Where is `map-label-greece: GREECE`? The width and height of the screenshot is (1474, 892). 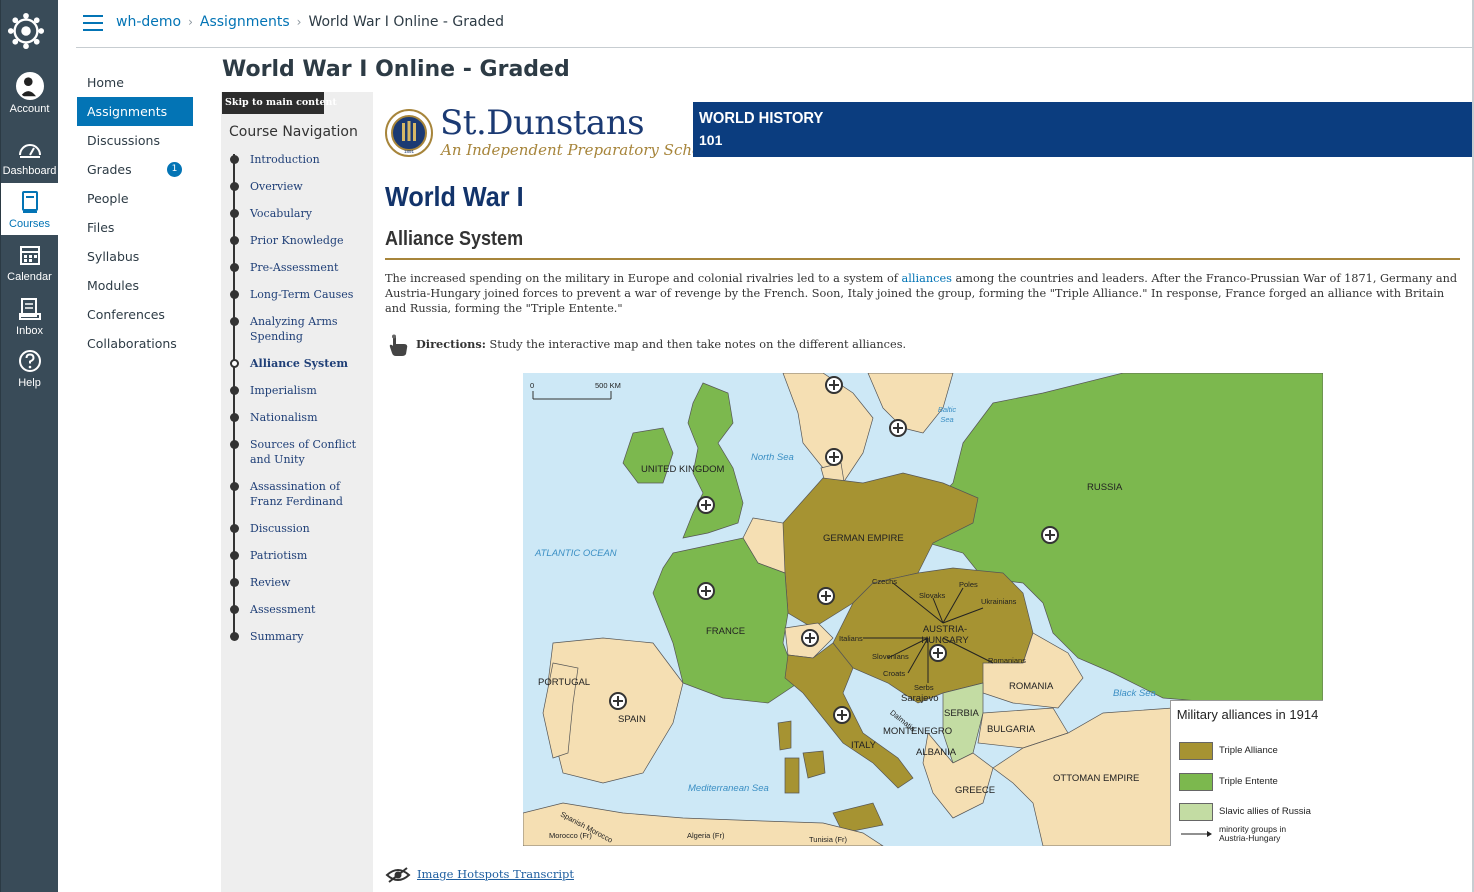
map-label-greece: GREECE is located at coordinates (975, 790).